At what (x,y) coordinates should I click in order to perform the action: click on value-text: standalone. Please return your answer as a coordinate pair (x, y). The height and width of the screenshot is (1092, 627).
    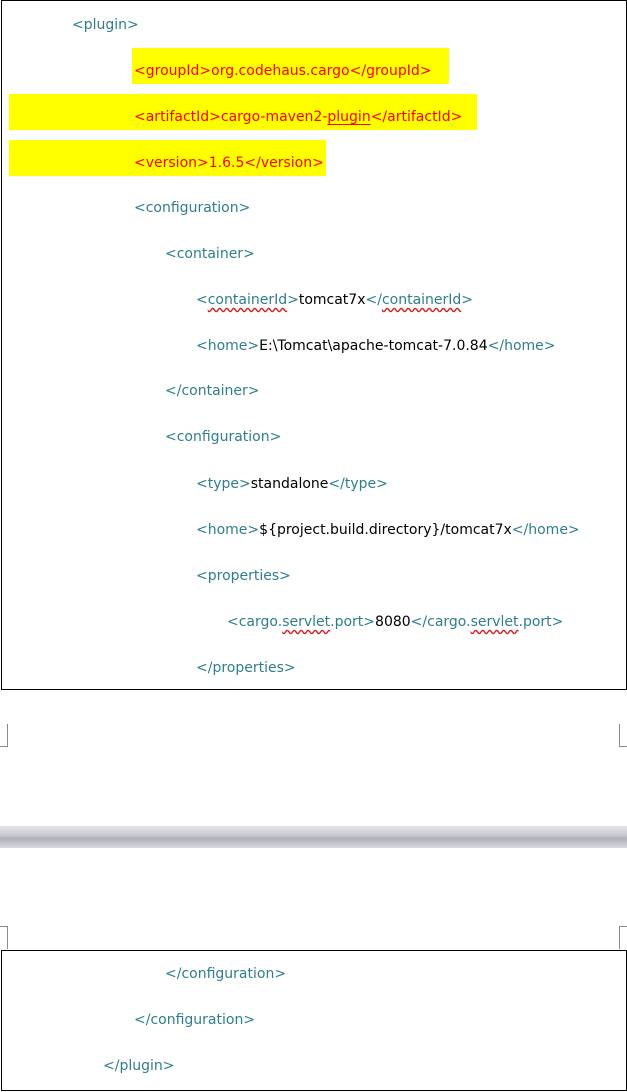
    Looking at the image, I should click on (289, 484).